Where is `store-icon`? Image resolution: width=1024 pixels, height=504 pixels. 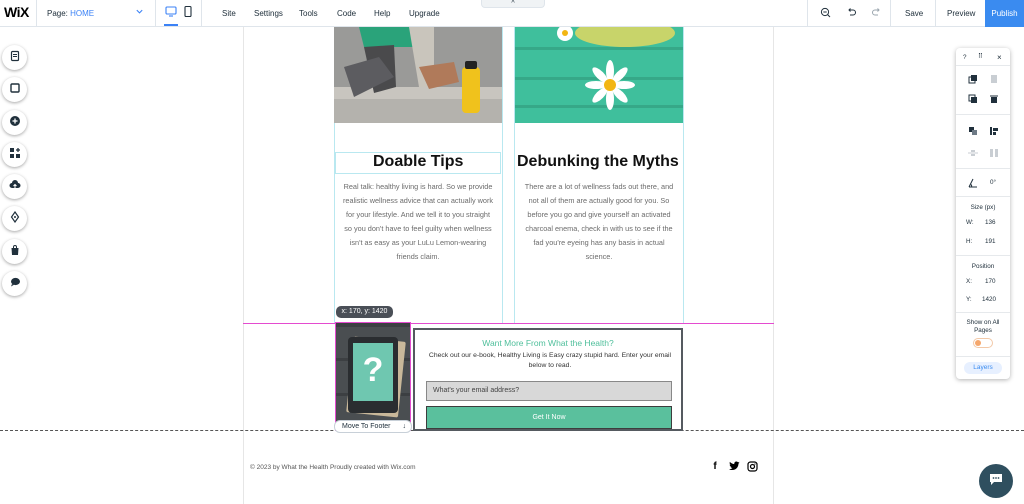 store-icon is located at coordinates (15, 252).